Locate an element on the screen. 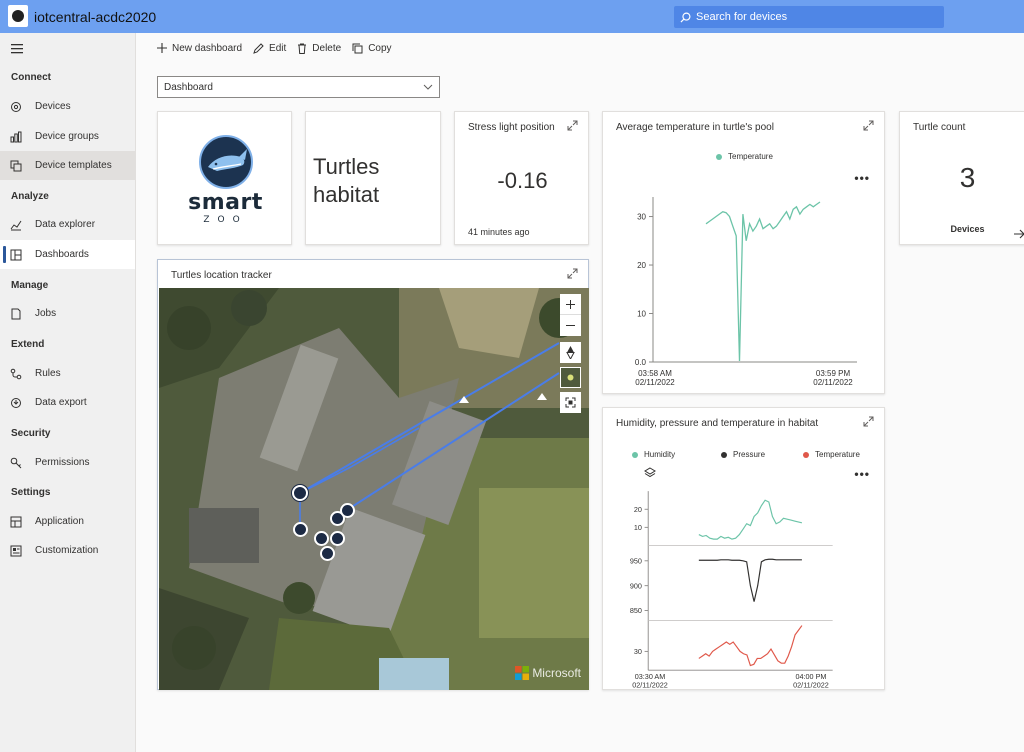 Image resolution: width=1024 pixels, height=752 pixels. sidebar-item-dashboards: Dashboards is located at coordinates (67, 254).